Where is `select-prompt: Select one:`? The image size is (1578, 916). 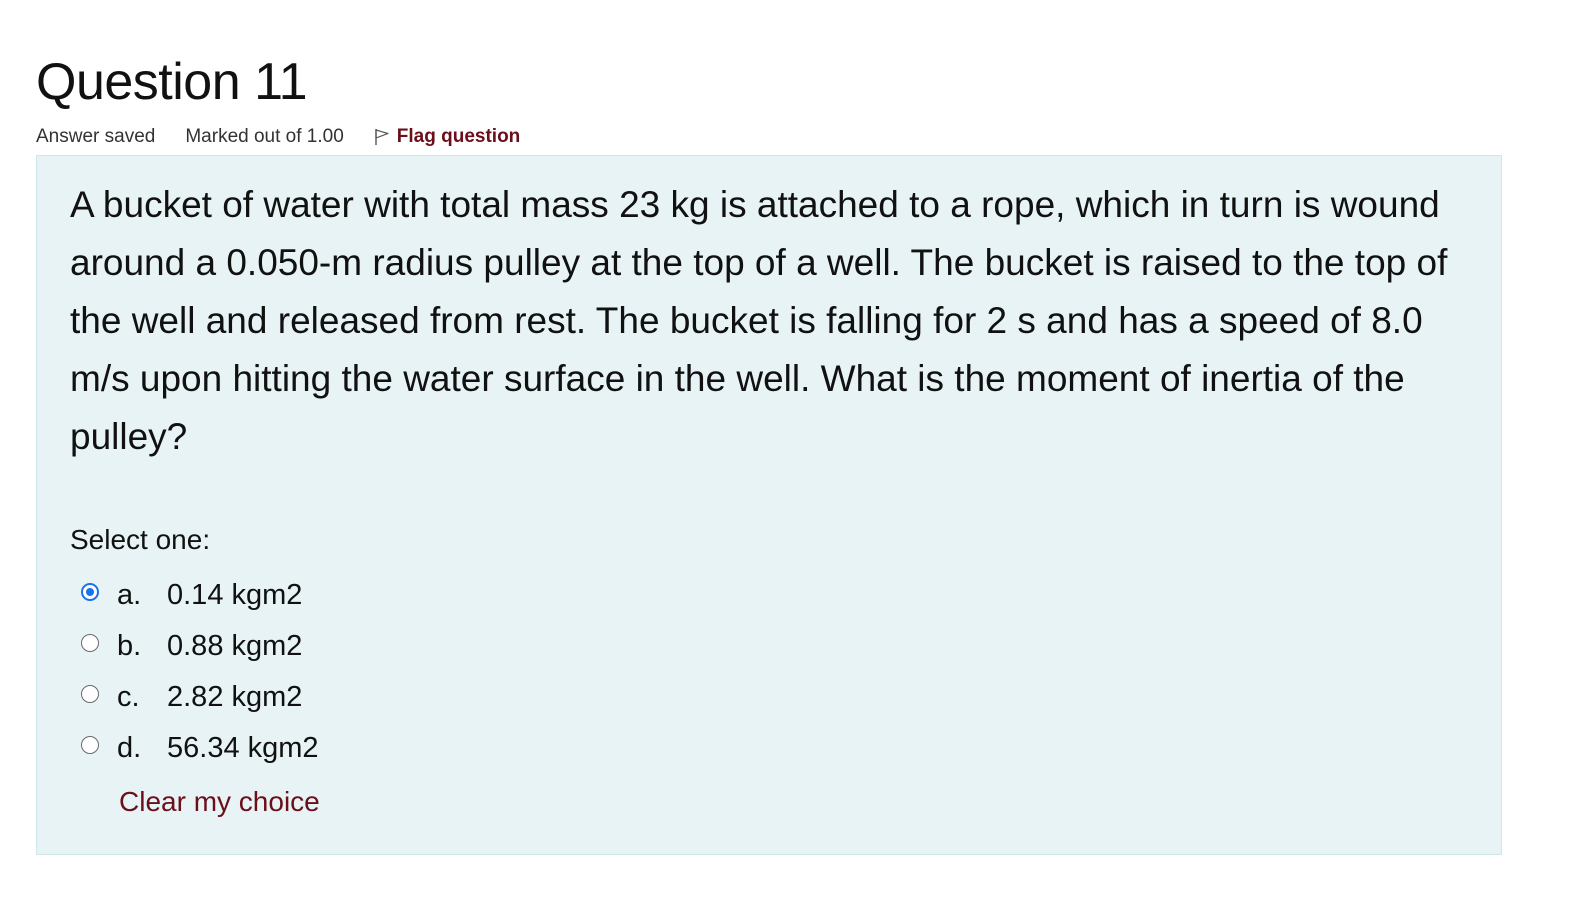 select-prompt: Select one: is located at coordinates (140, 539).